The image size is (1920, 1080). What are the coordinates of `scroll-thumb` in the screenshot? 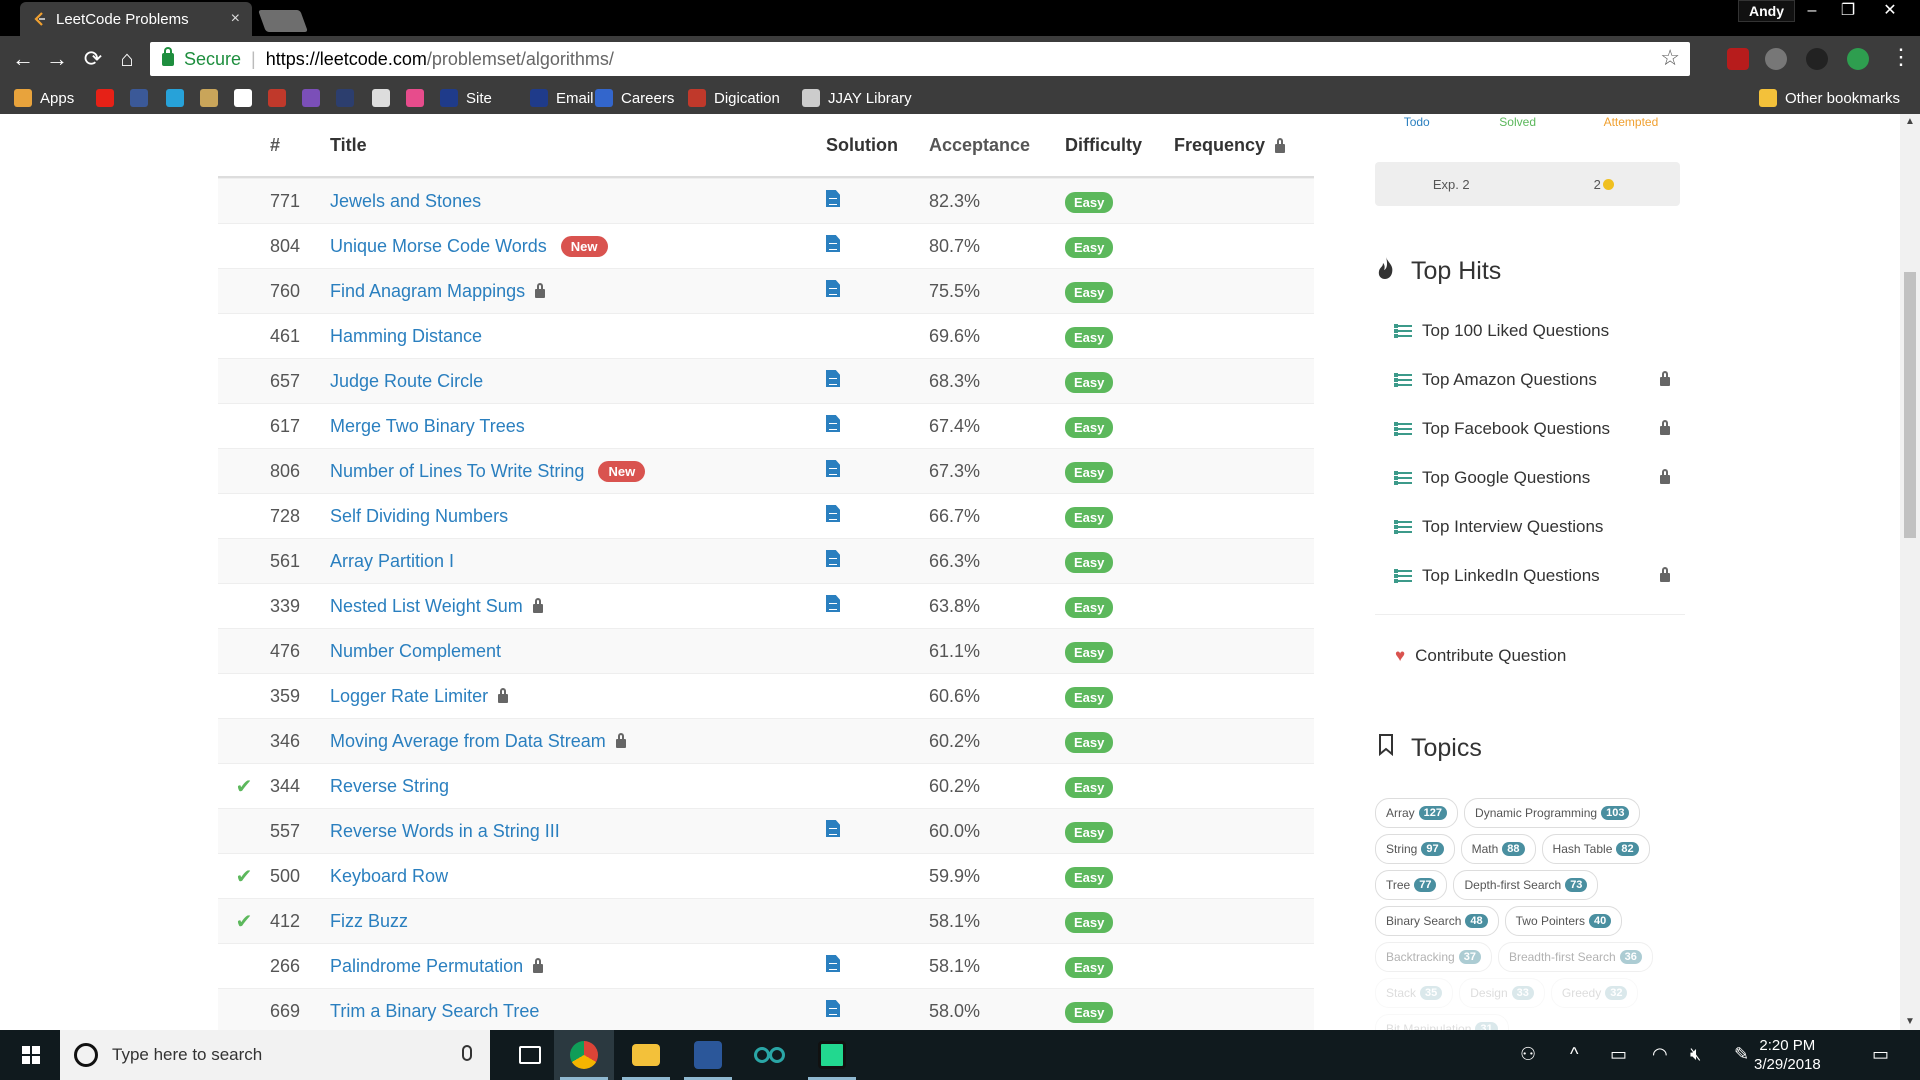 It's located at (1910, 405).